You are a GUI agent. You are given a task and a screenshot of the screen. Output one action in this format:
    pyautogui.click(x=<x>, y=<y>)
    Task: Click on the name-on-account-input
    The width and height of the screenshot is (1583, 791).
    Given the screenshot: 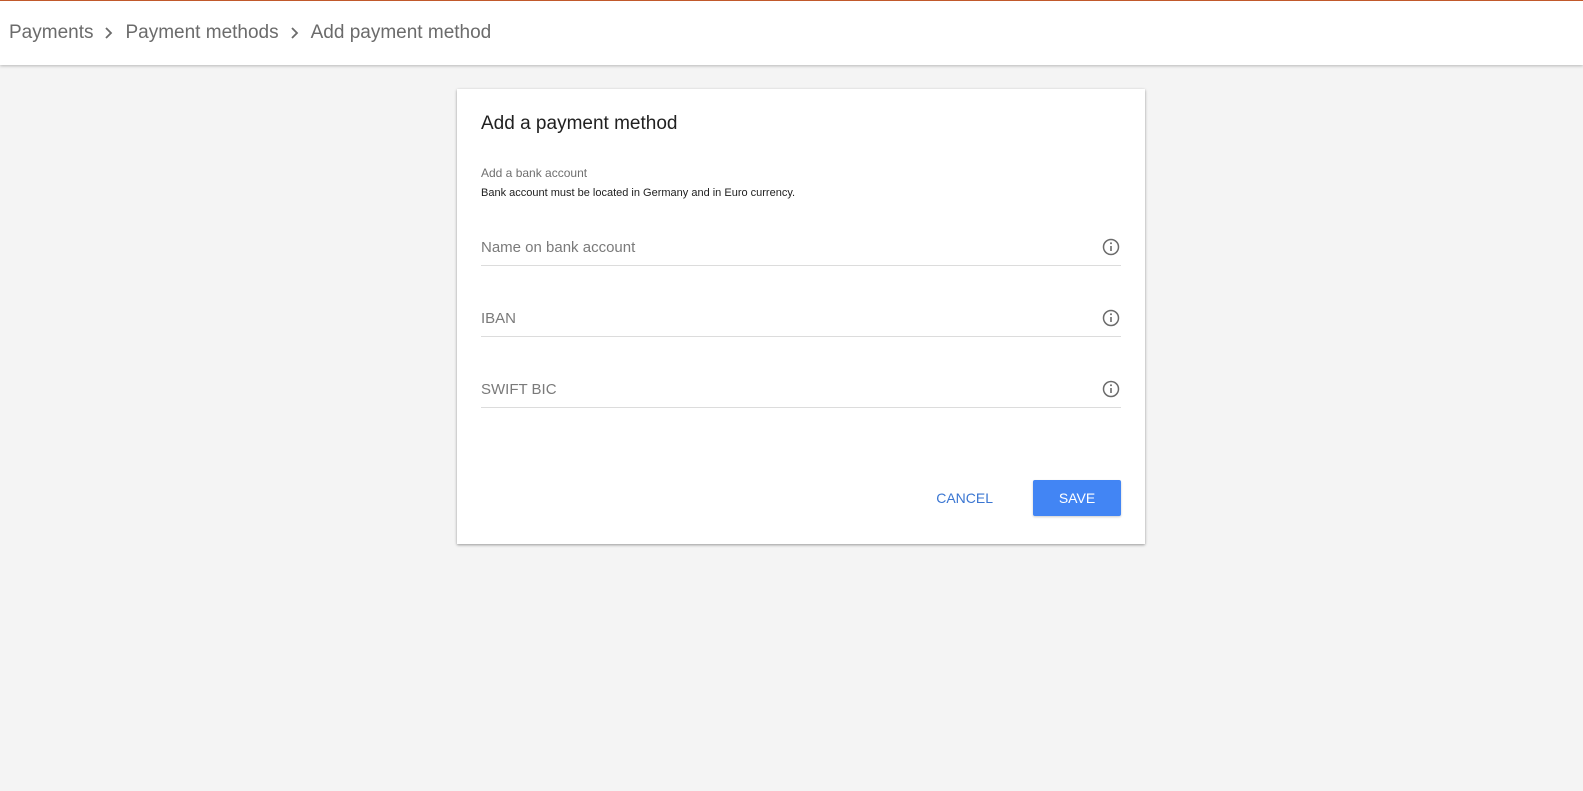 What is the action you would take?
    pyautogui.click(x=781, y=247)
    